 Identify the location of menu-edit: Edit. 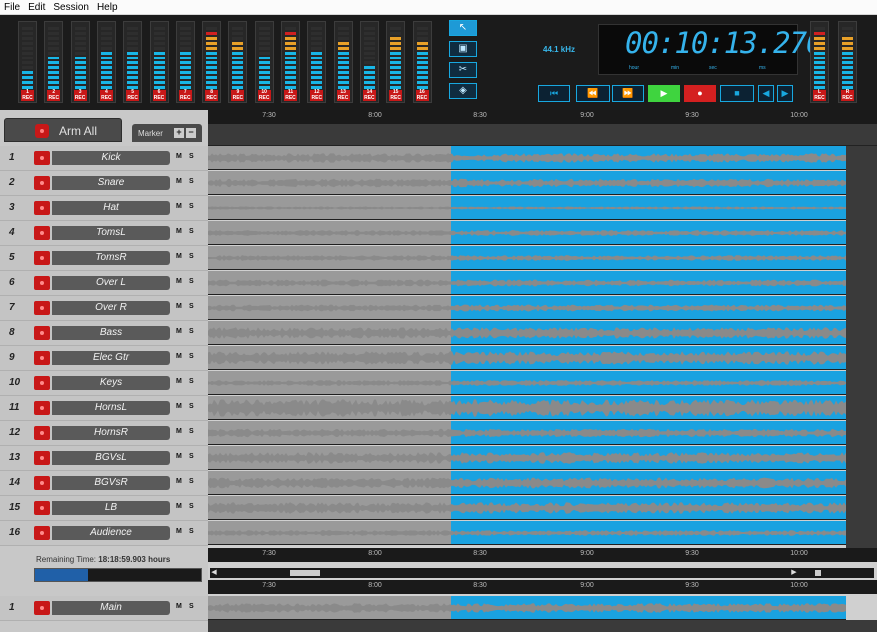
(36, 7).